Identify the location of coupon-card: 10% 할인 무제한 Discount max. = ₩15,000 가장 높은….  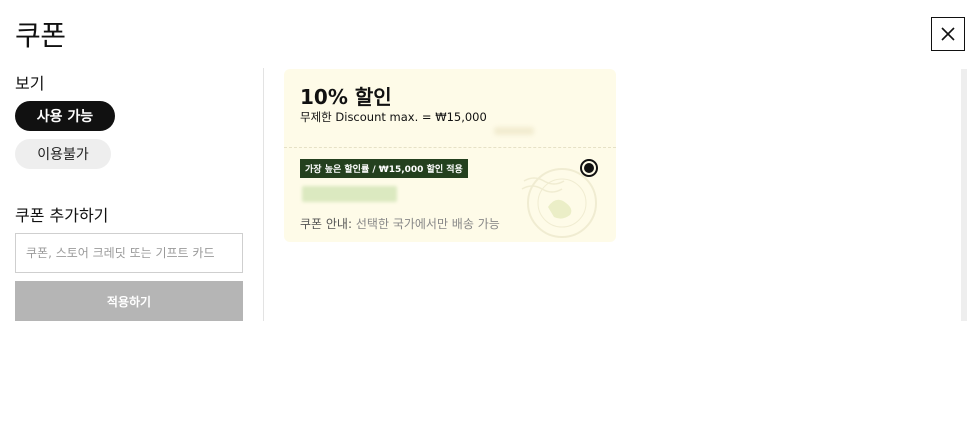
(450, 155).